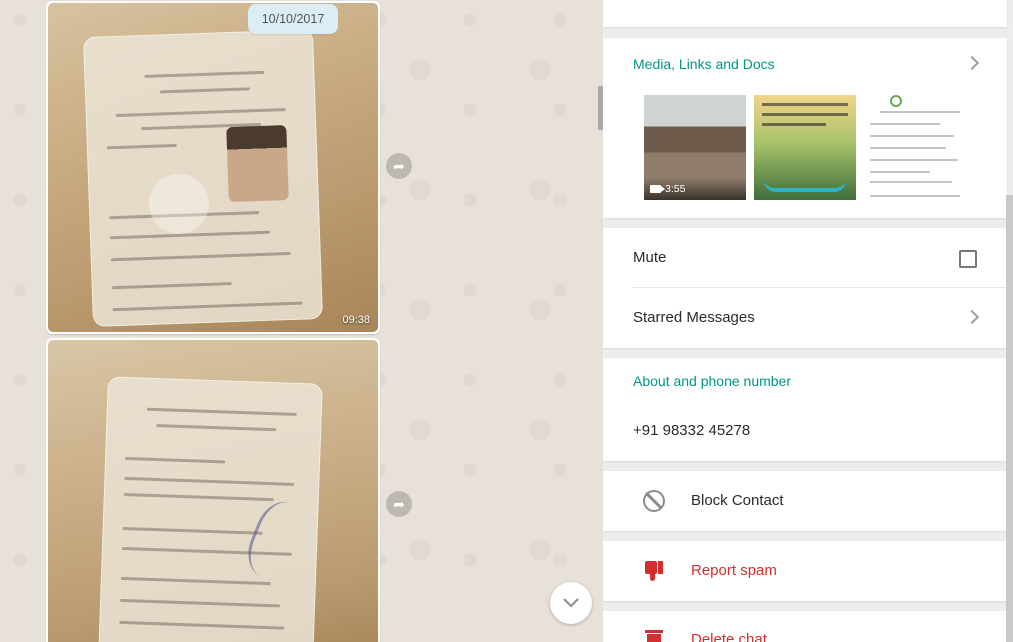  I want to click on media-thumb-image, so click(805, 147).